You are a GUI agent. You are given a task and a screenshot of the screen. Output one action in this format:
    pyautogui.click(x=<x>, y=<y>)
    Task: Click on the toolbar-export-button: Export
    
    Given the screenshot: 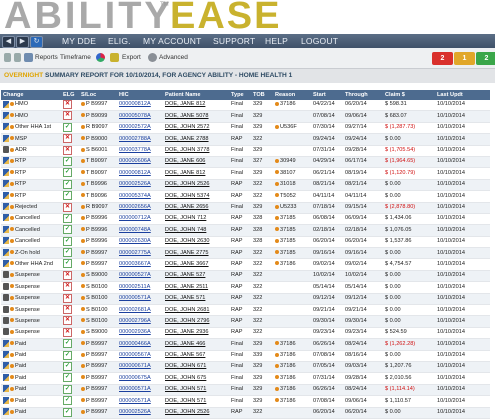 What is the action you would take?
    pyautogui.click(x=131, y=58)
    